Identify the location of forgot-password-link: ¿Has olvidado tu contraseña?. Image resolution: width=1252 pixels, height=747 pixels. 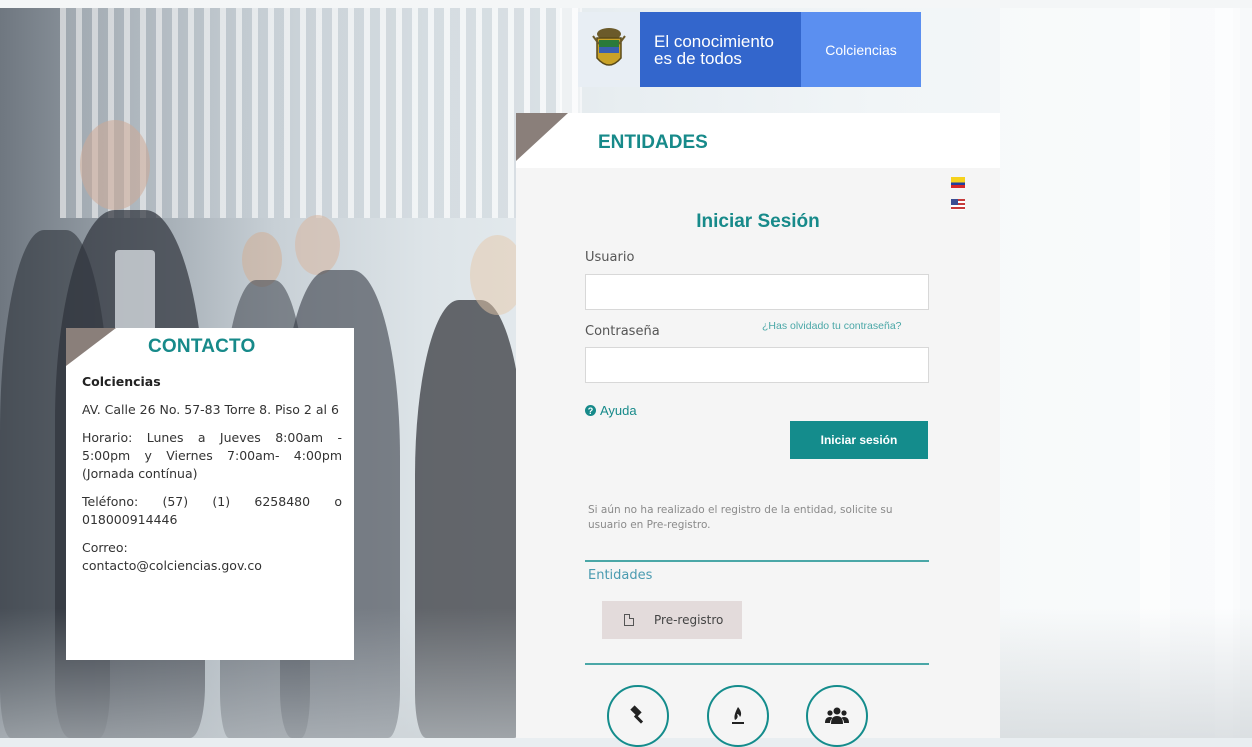
(832, 326).